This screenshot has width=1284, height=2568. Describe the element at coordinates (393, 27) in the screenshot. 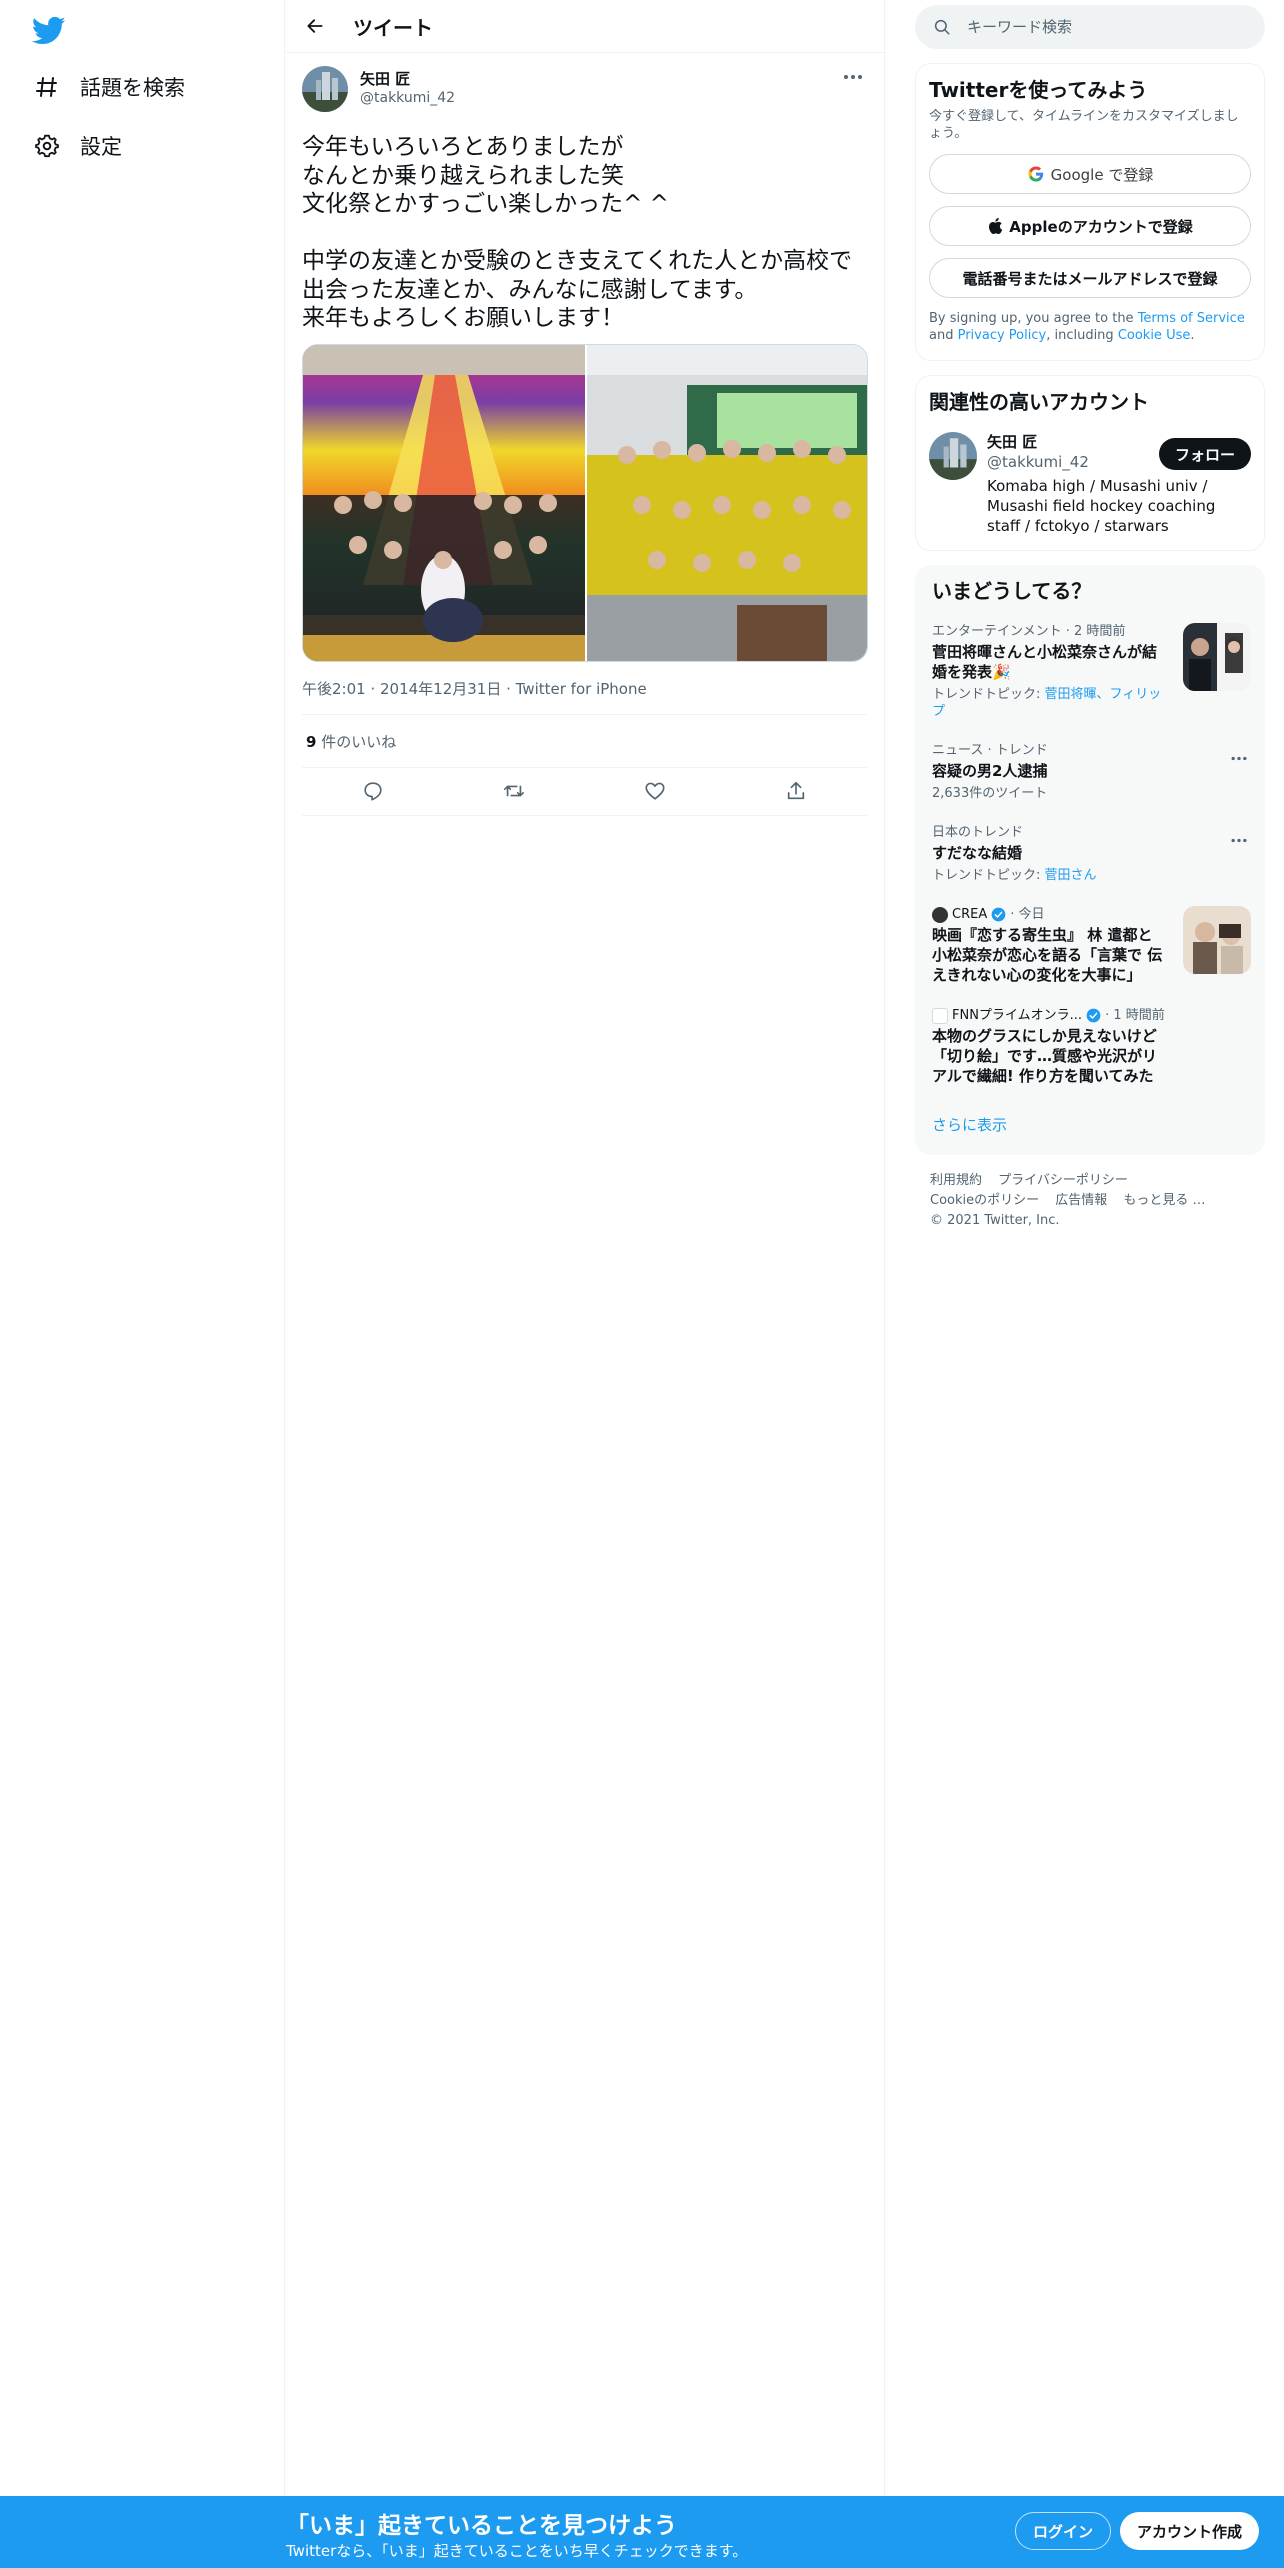

I see `page-title: ツイート` at that location.